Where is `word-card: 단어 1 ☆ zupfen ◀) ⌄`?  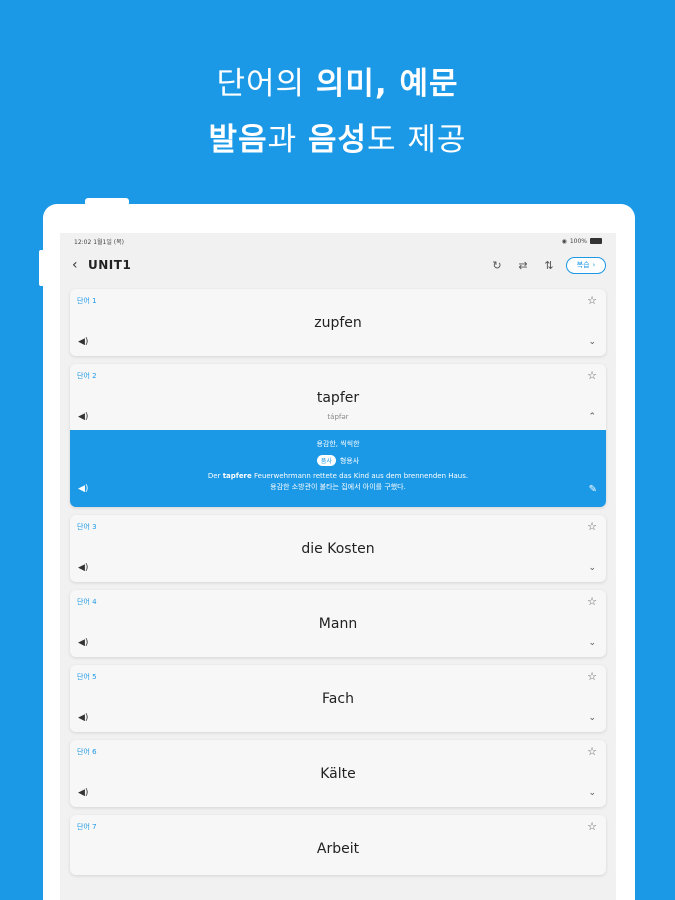 word-card: 단어 1 ☆ zupfen ◀) ⌄ is located at coordinates (338, 322).